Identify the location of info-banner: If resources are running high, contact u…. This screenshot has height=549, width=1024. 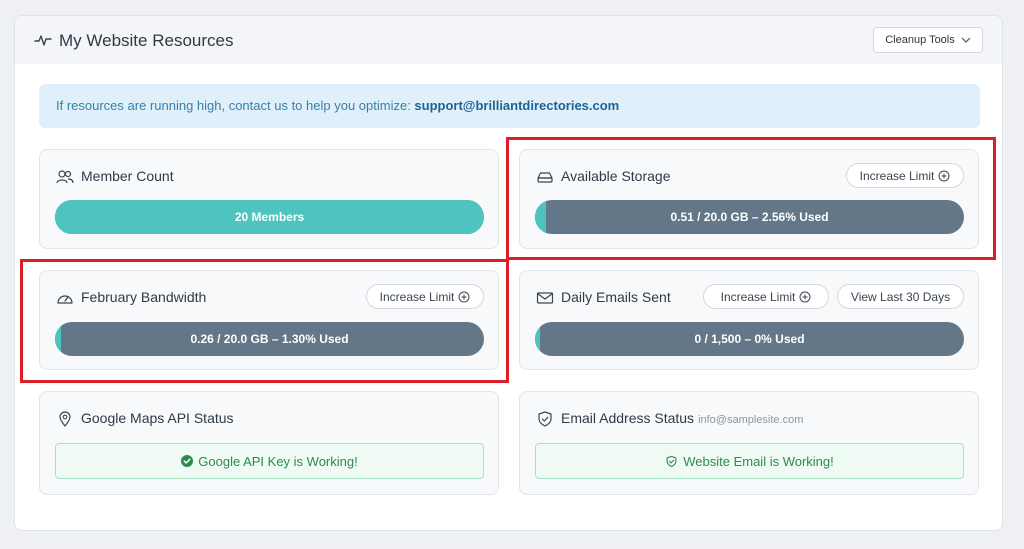
(509, 106).